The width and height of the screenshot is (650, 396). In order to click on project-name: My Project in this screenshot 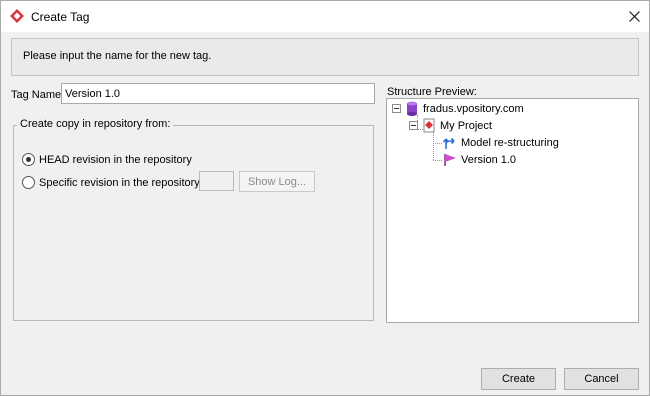, I will do `click(466, 125)`.